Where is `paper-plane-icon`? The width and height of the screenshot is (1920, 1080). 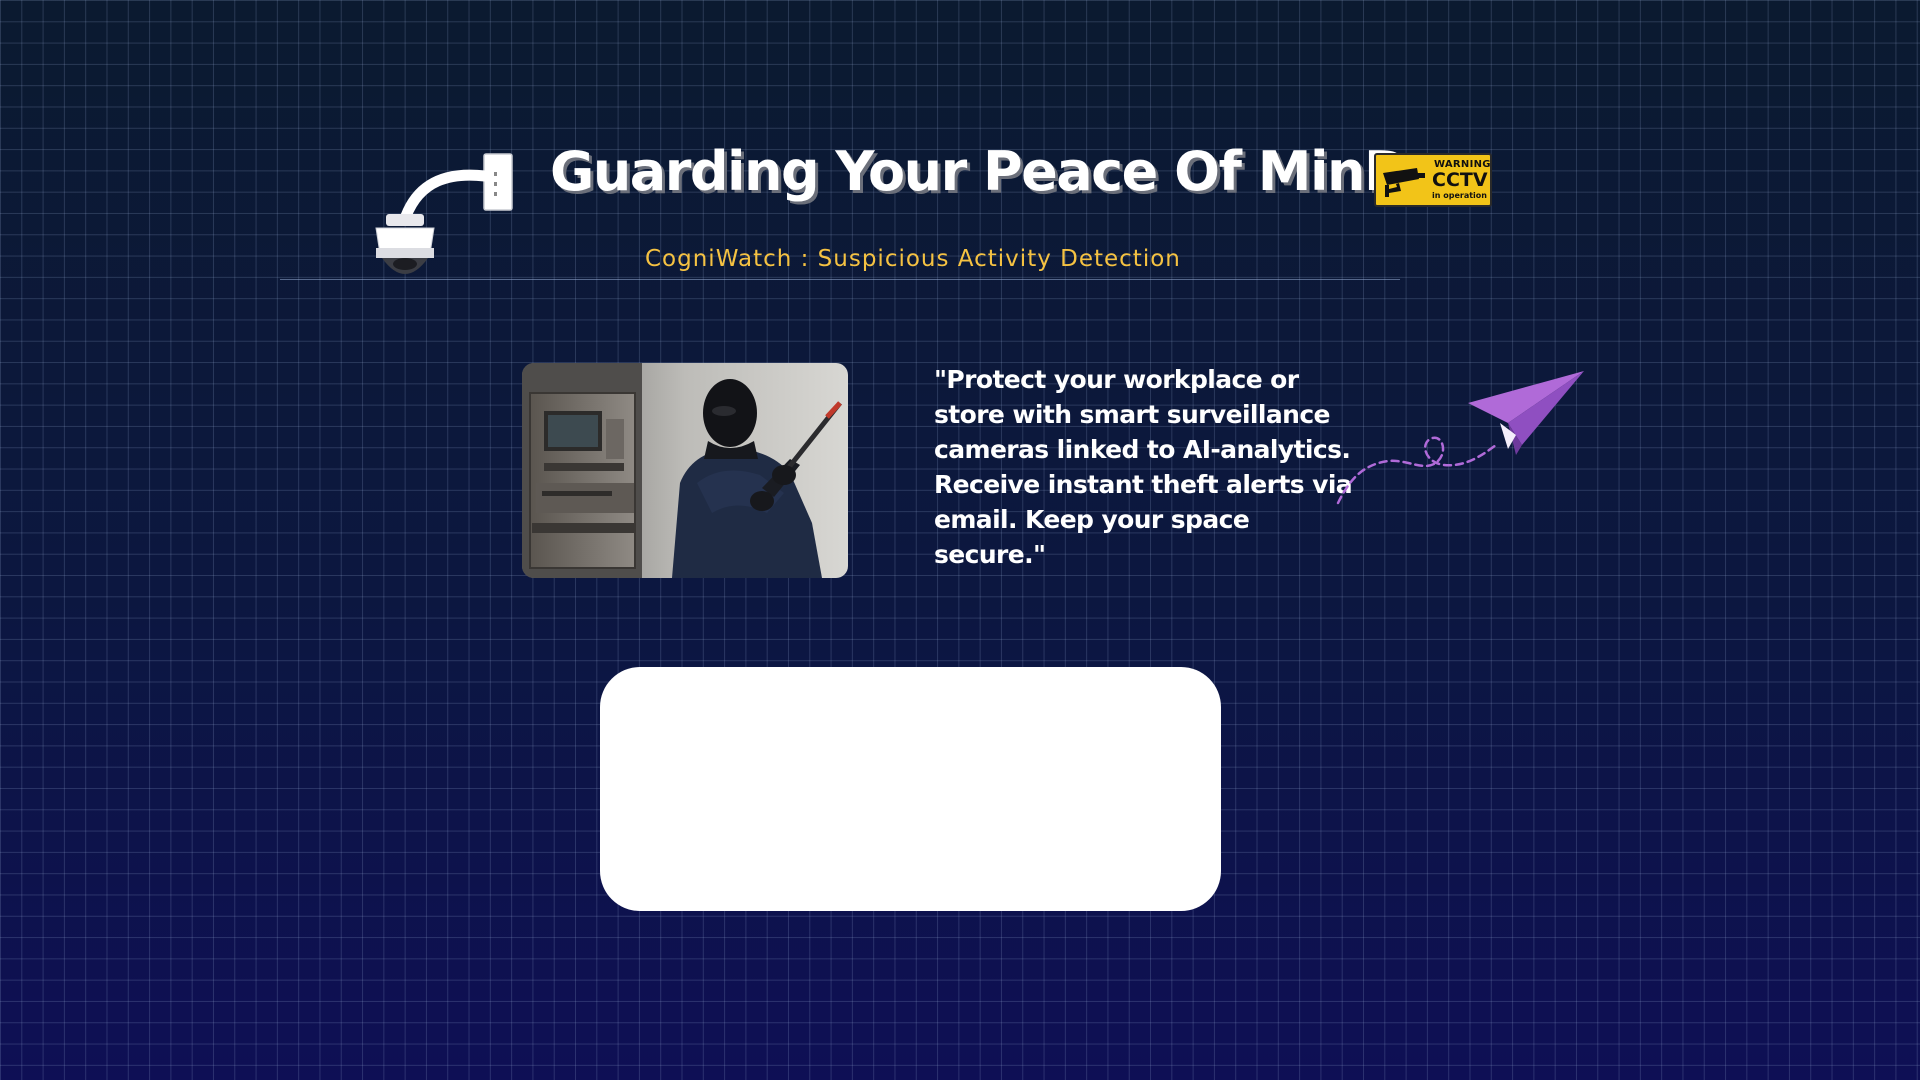
paper-plane-icon is located at coordinates (1465, 442).